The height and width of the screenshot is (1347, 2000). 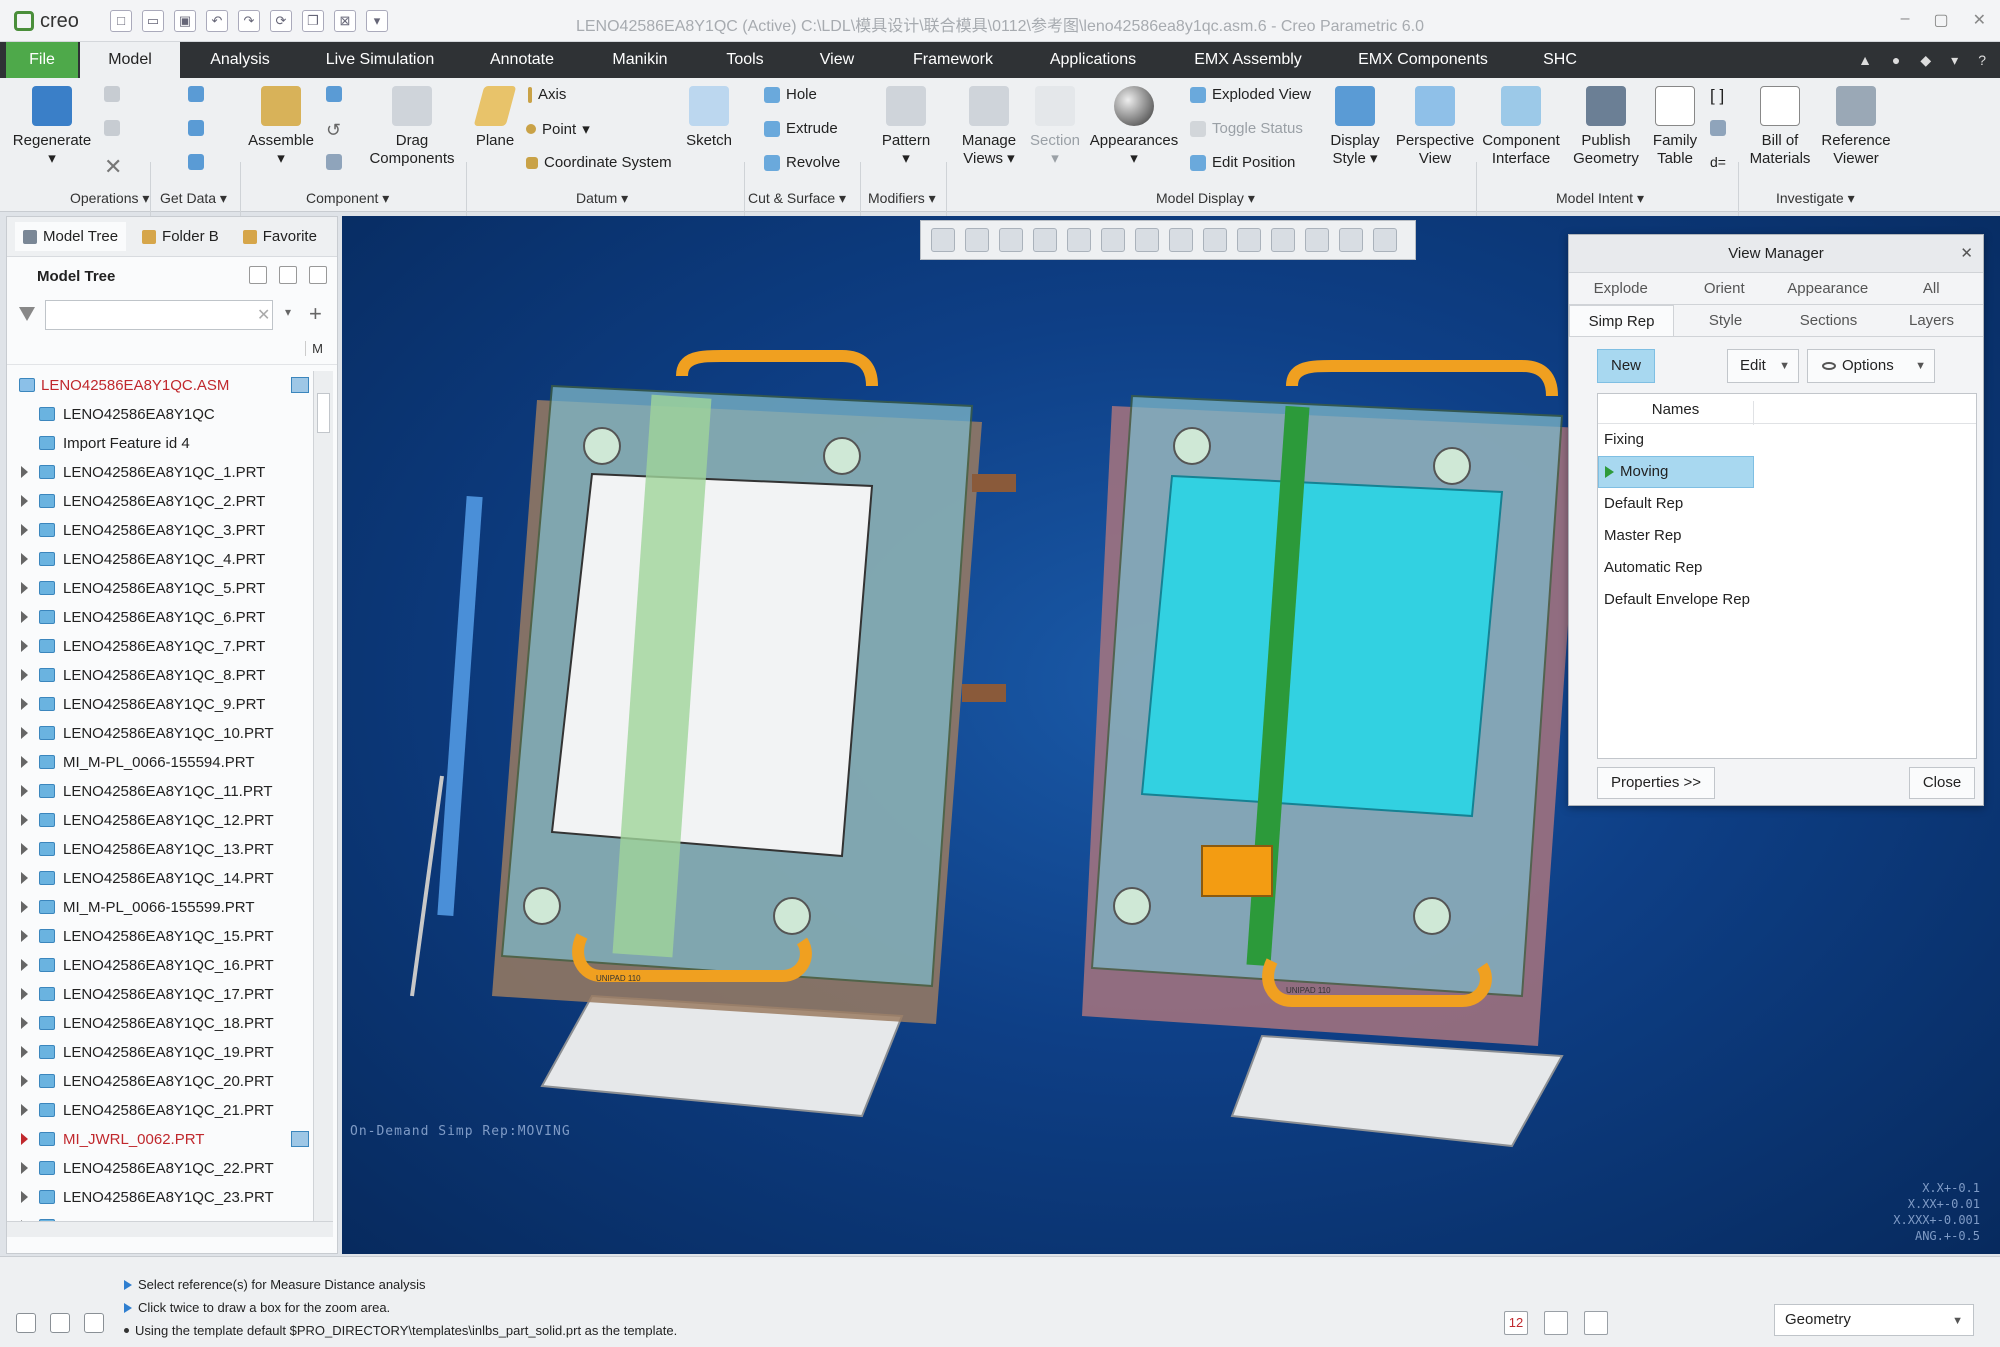 What do you see at coordinates (1725, 320) in the screenshot?
I see `tab-style: Style` at bounding box center [1725, 320].